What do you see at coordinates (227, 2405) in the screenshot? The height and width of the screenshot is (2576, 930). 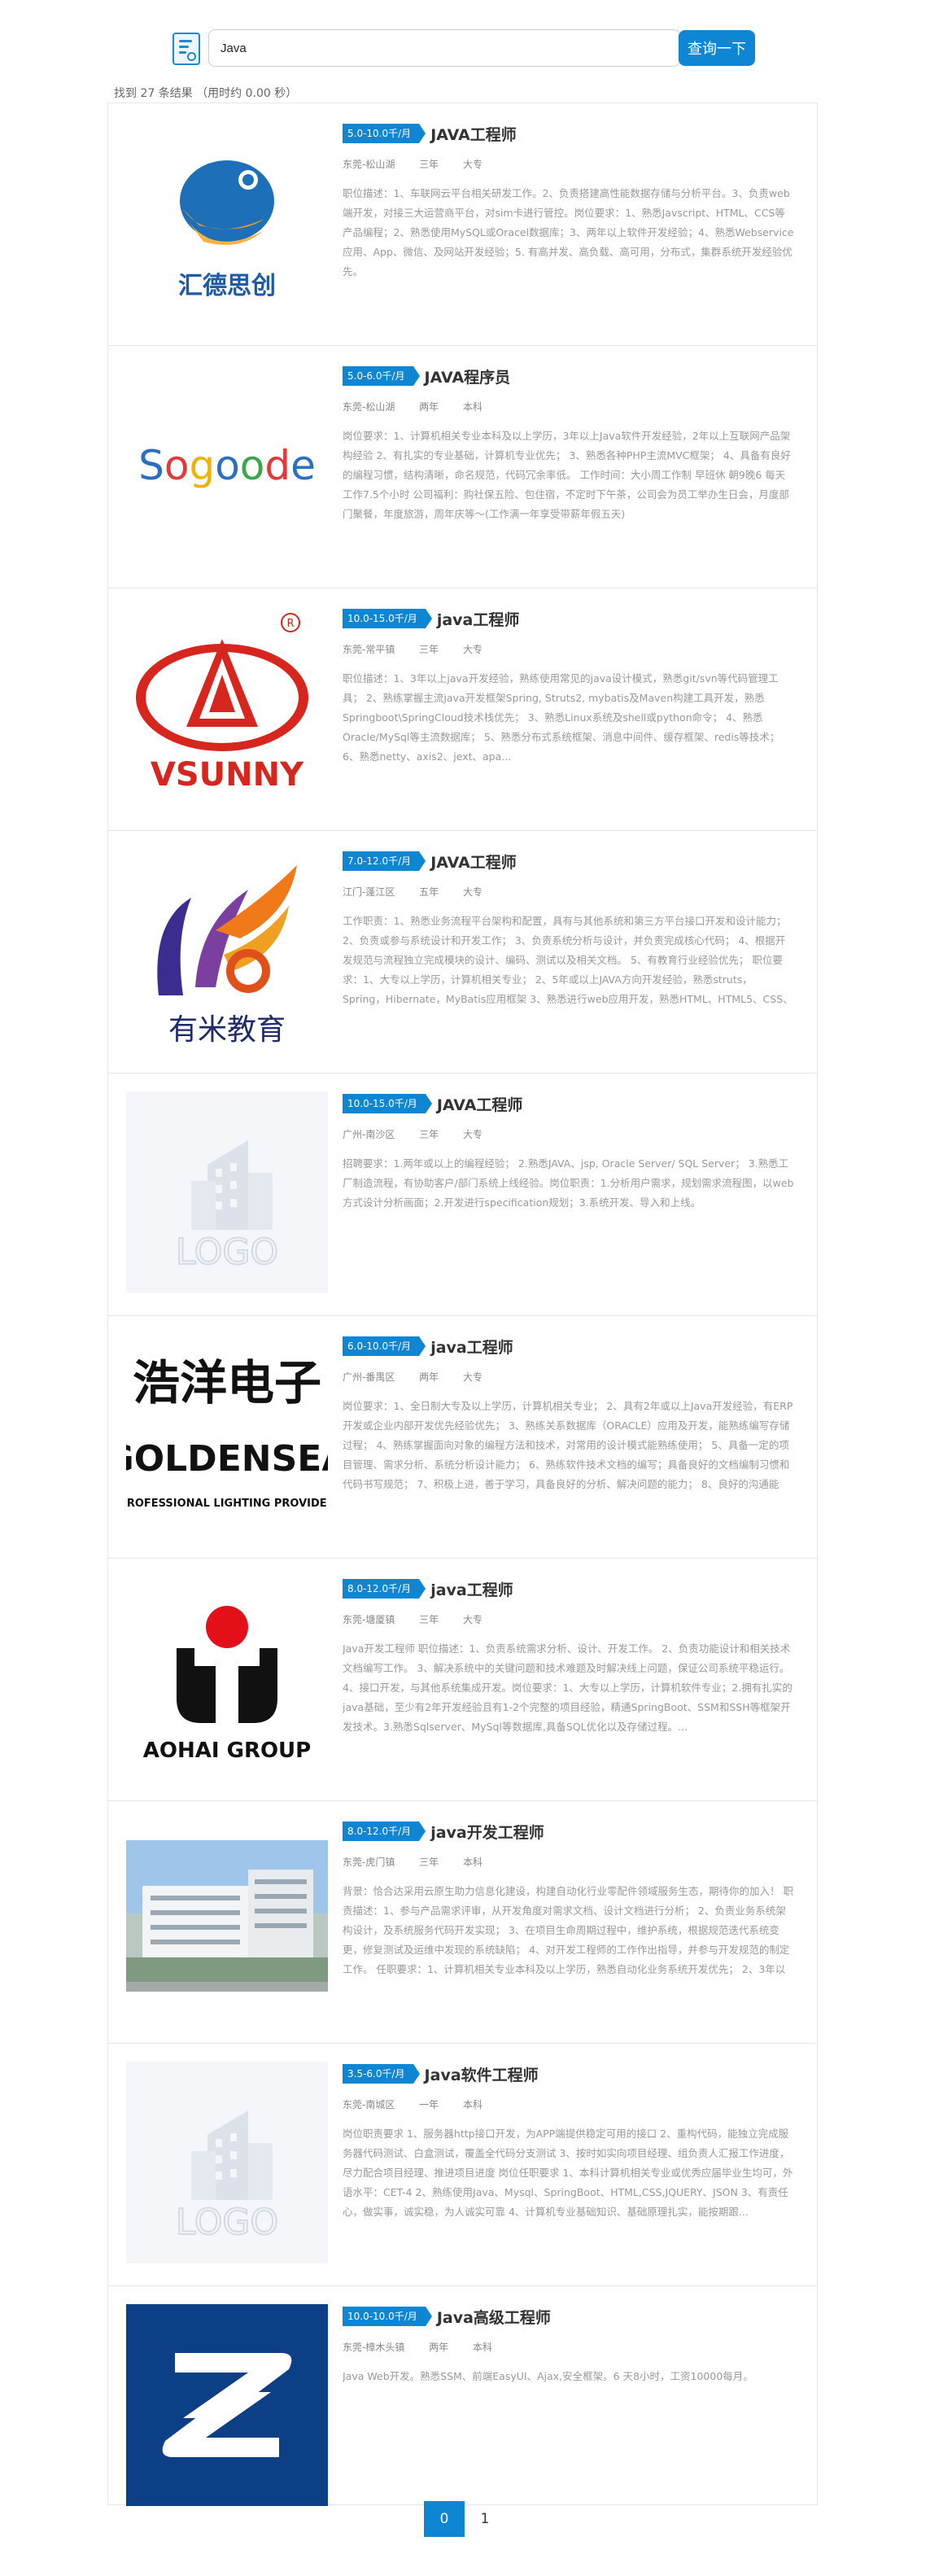 I see `company-logo` at bounding box center [227, 2405].